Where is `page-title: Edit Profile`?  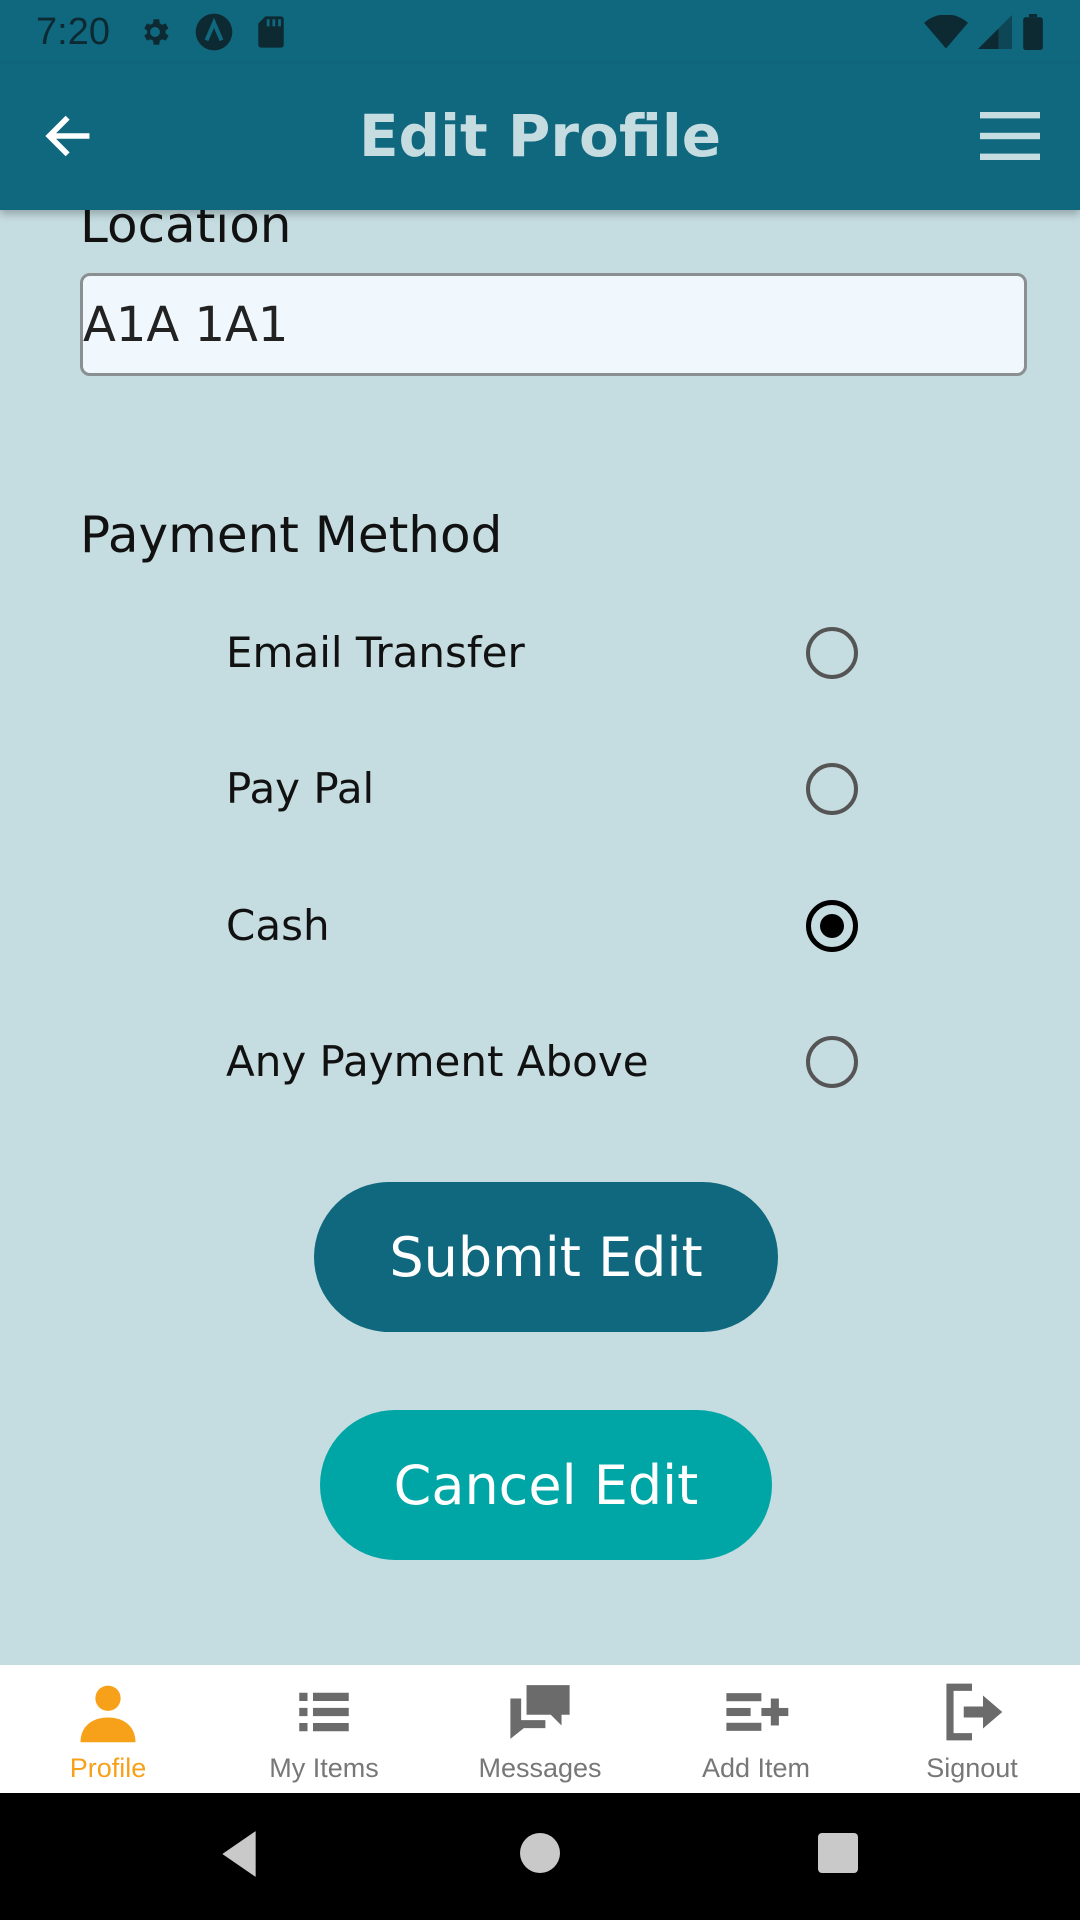
page-title: Edit Profile is located at coordinates (540, 136).